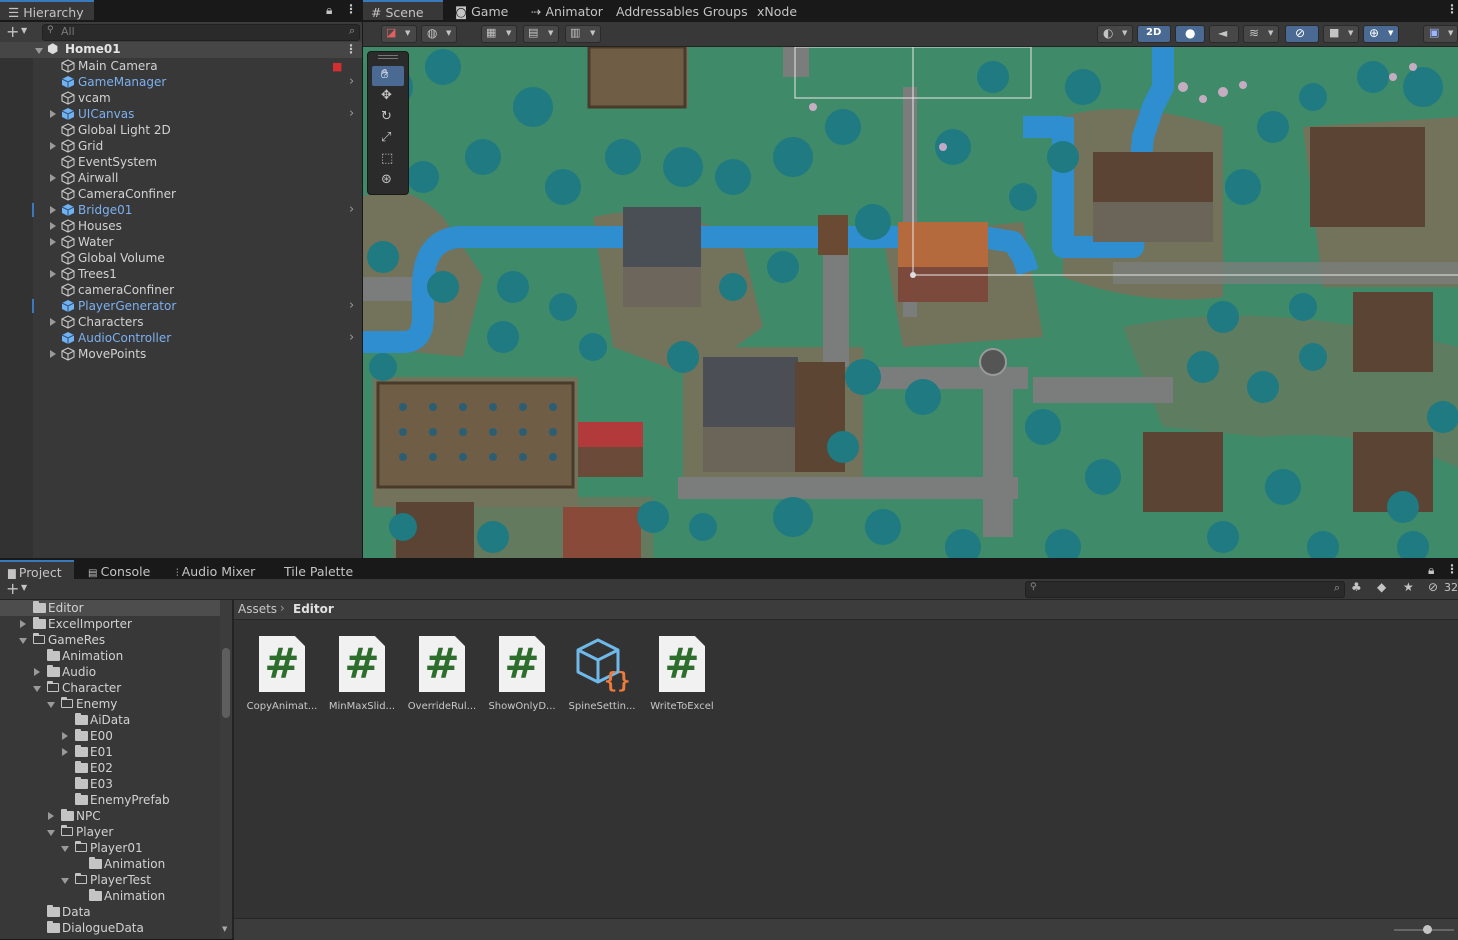 The image size is (1458, 940). What do you see at coordinates (1154, 34) in the screenshot?
I see `mode-2d-button: 2D` at bounding box center [1154, 34].